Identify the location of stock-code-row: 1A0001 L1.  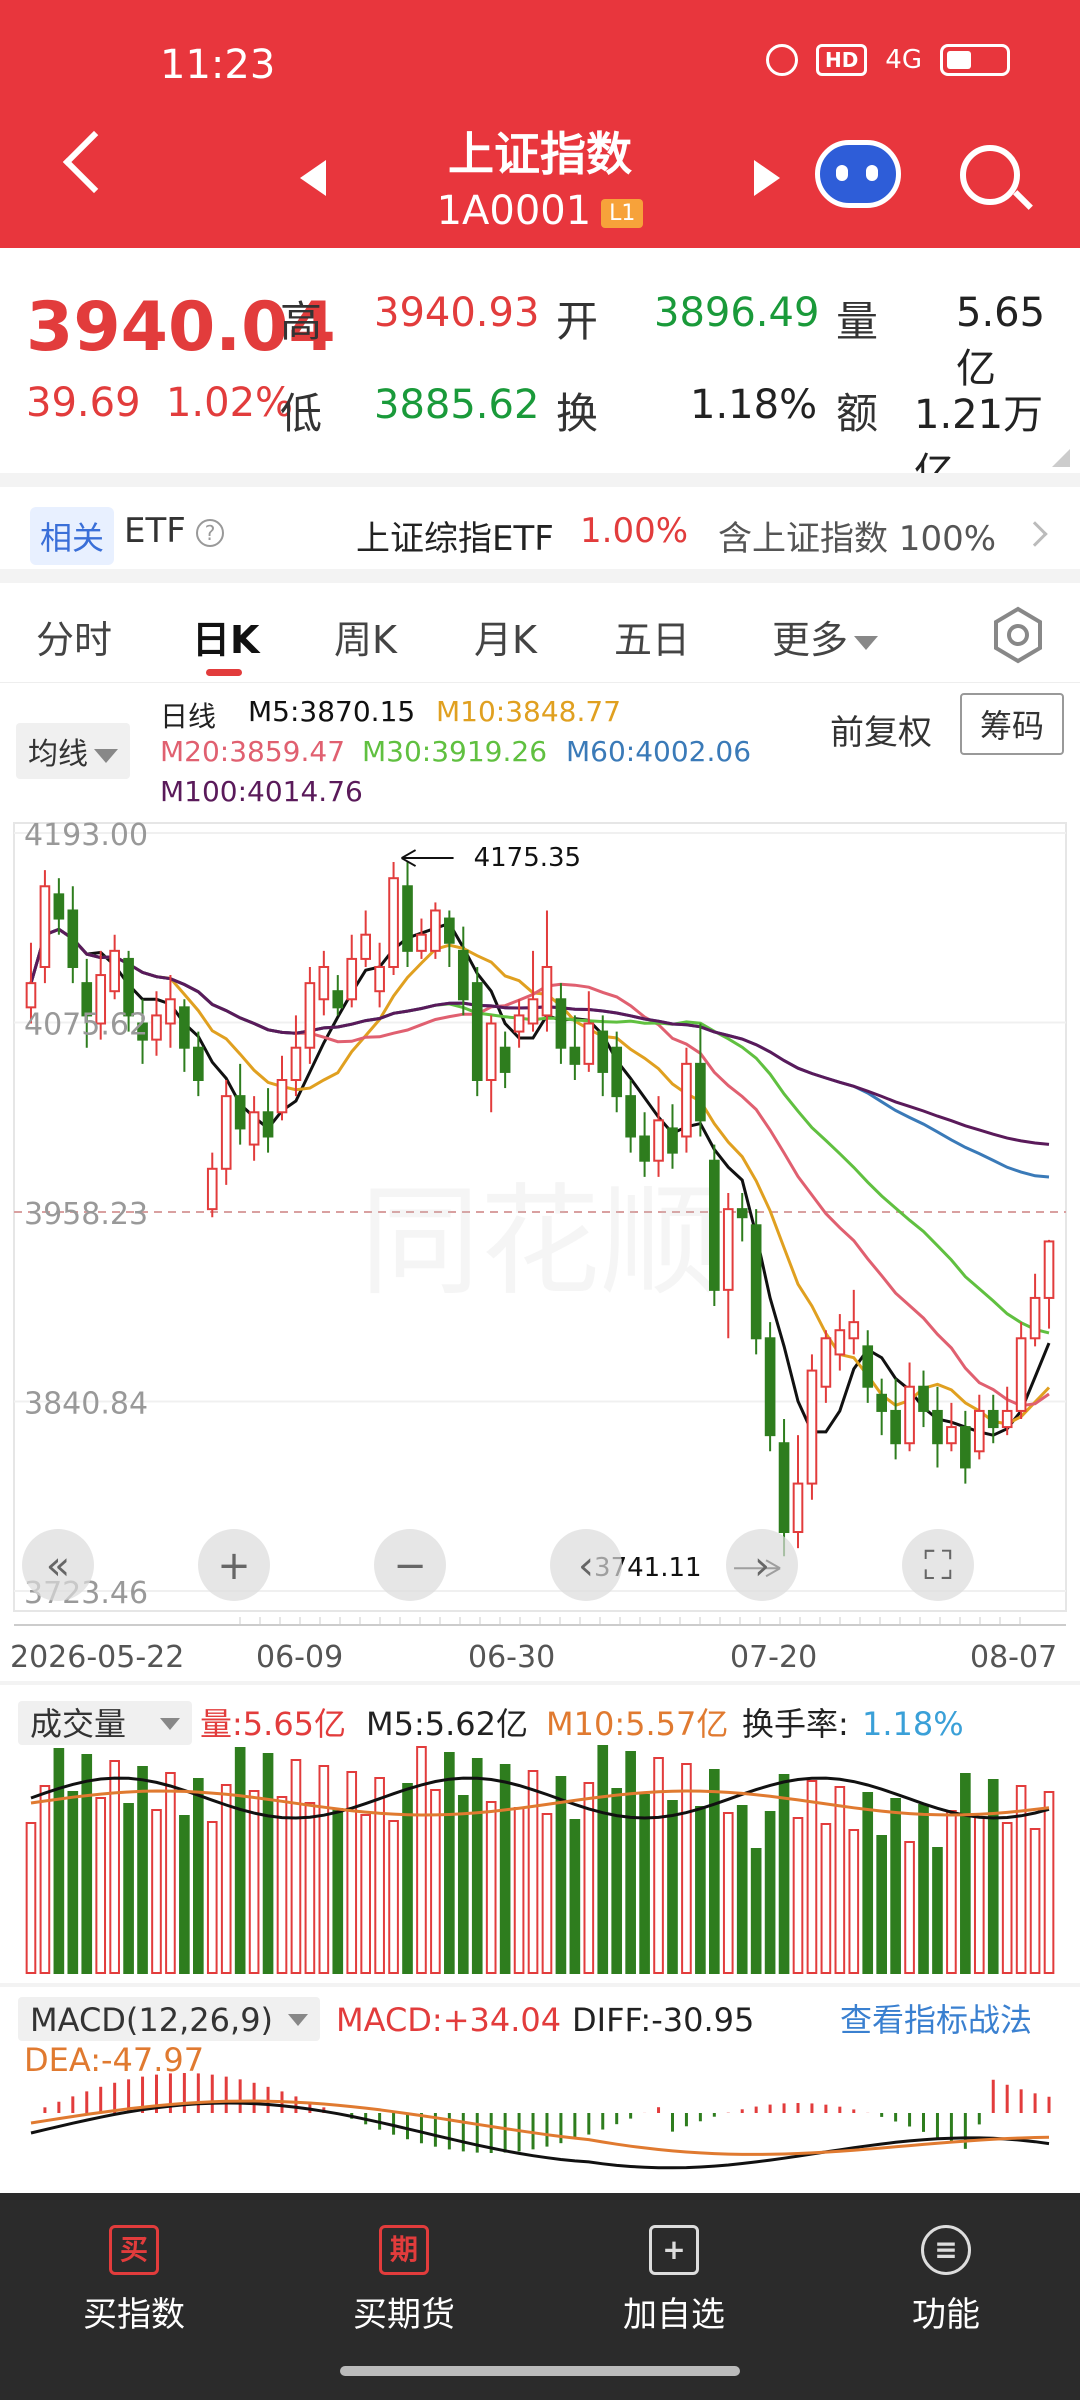
(540, 211).